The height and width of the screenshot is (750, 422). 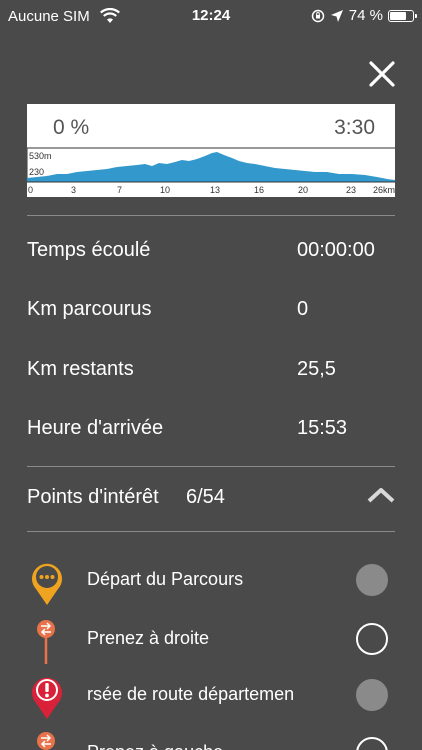 I want to click on rotation-lock-icon, so click(x=318, y=15).